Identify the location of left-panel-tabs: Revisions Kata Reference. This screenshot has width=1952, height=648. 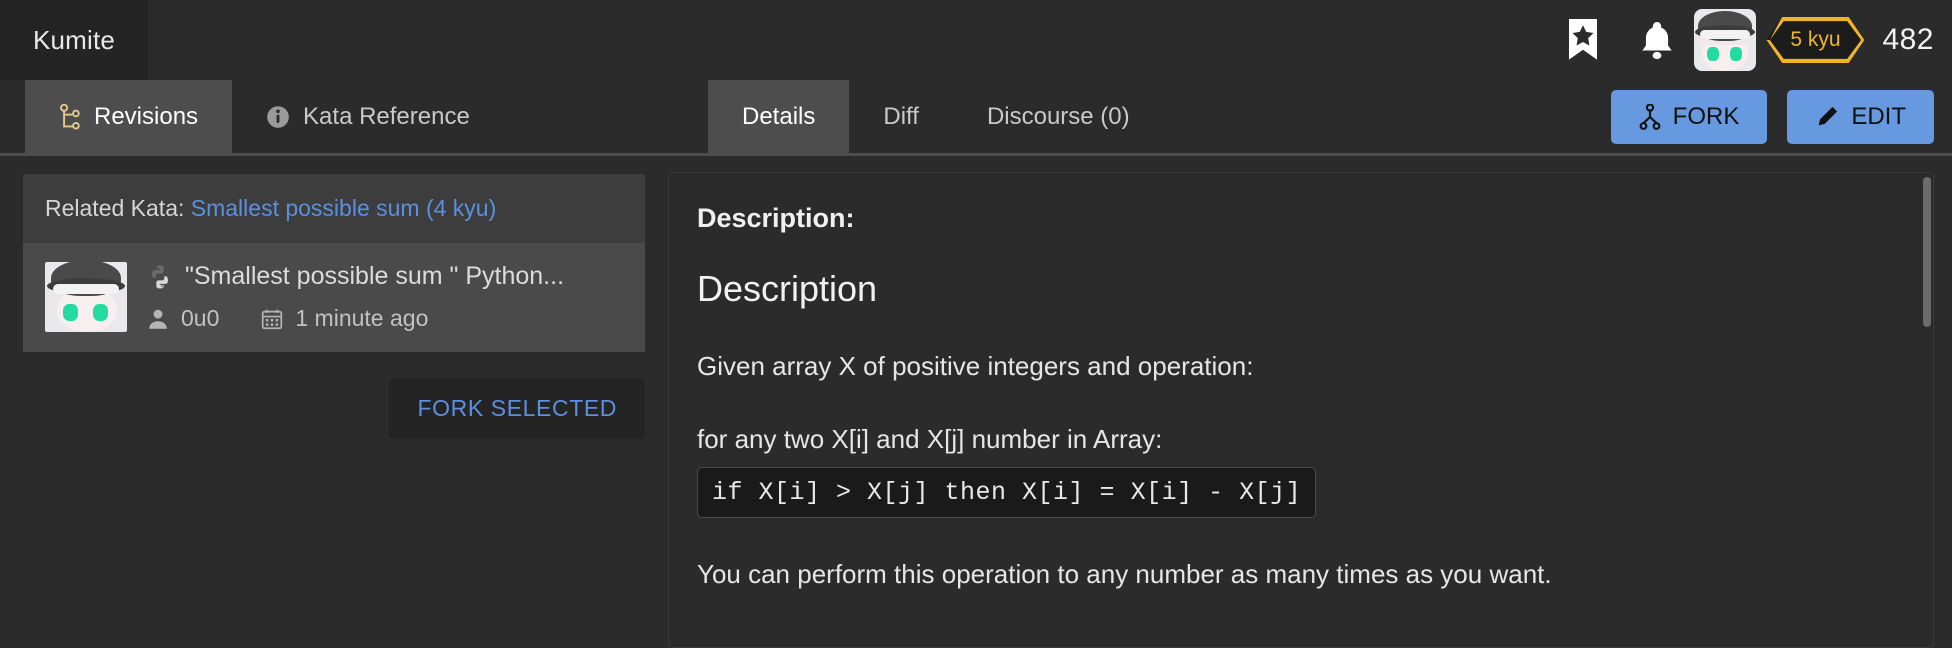
(334, 118).